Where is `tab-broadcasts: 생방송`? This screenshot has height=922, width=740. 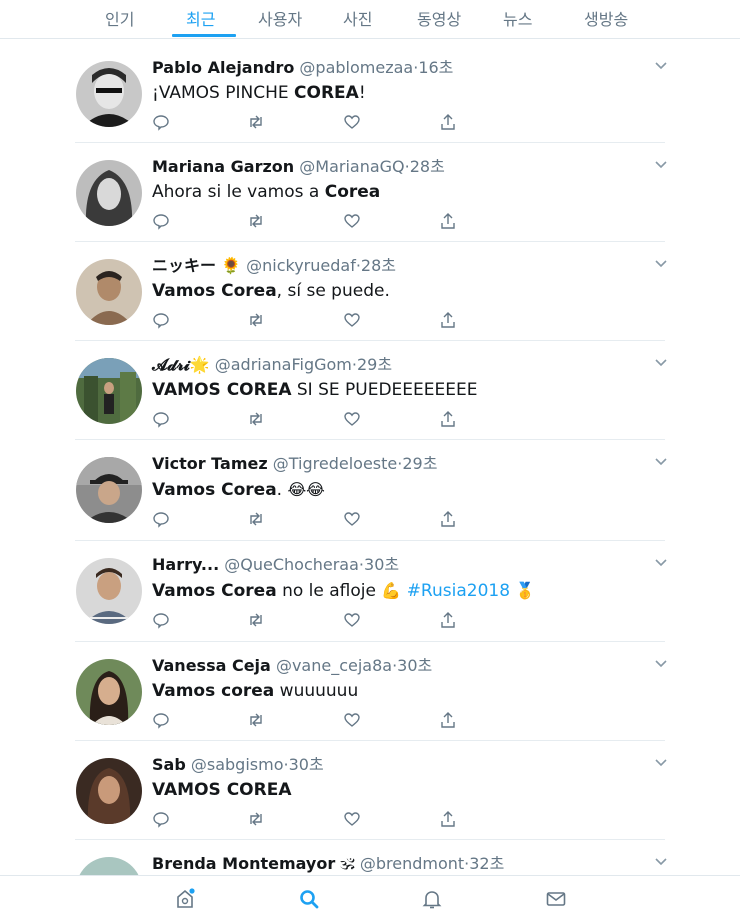
tab-broadcasts: 생방송 is located at coordinates (606, 18).